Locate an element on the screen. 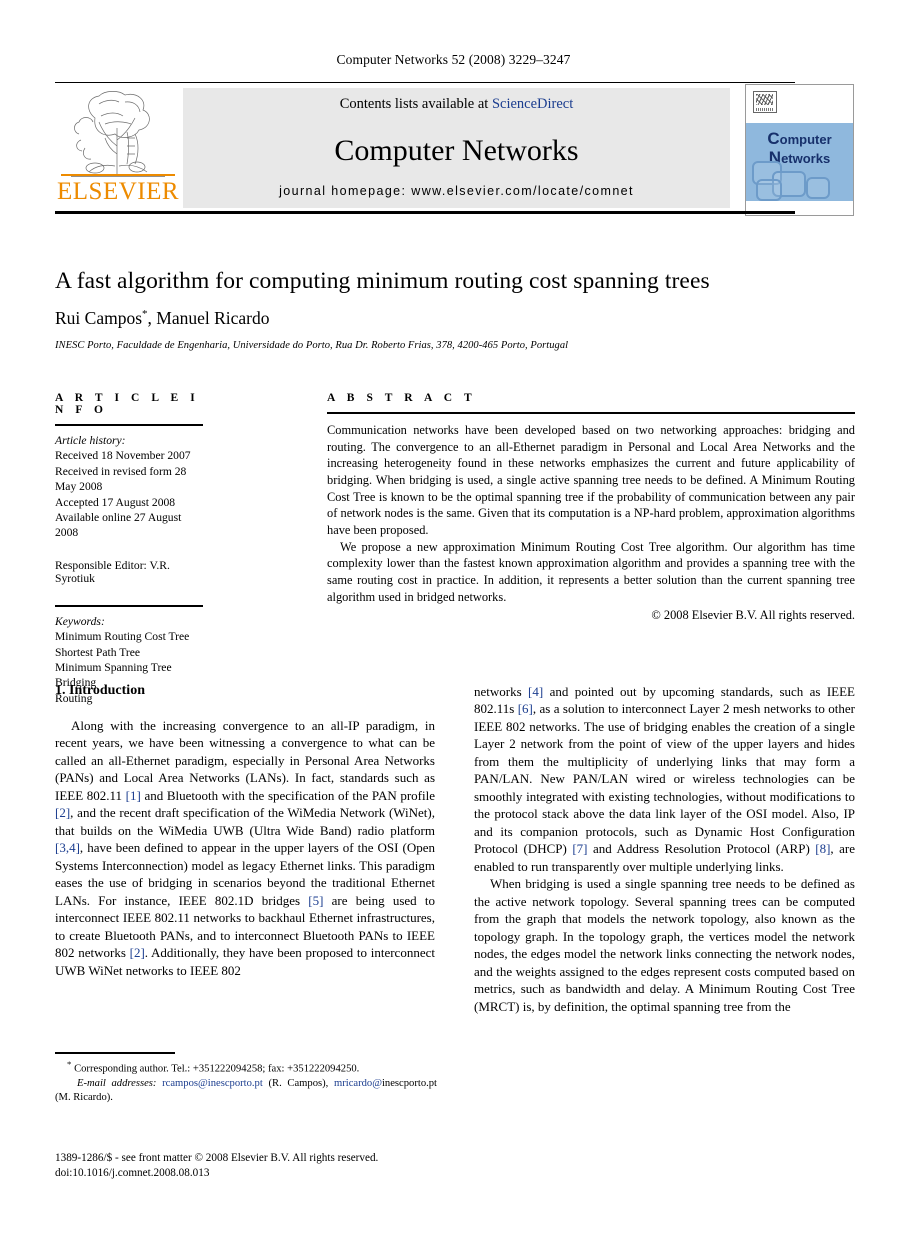  abstract-rule is located at coordinates (591, 413).